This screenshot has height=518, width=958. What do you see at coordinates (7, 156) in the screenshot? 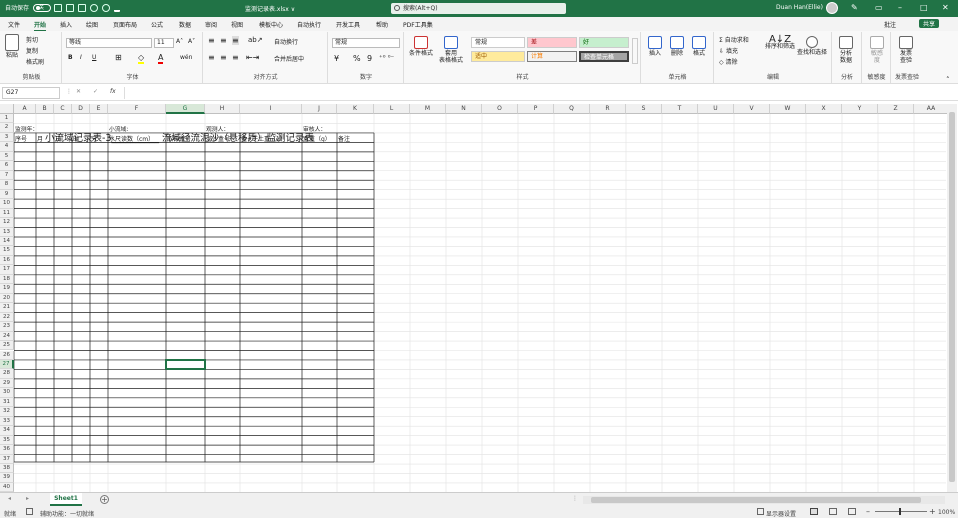
I see `row-header: 5` at bounding box center [7, 156].